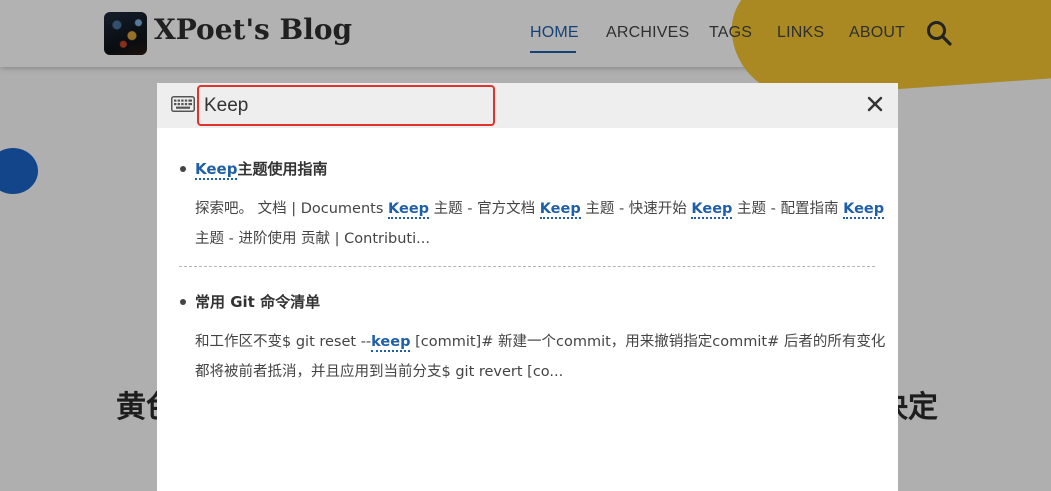 The image size is (1051, 491). Describe the element at coordinates (788, 209) in the screenshot. I see `snippet-text: 主题 - 配置指南` at that location.